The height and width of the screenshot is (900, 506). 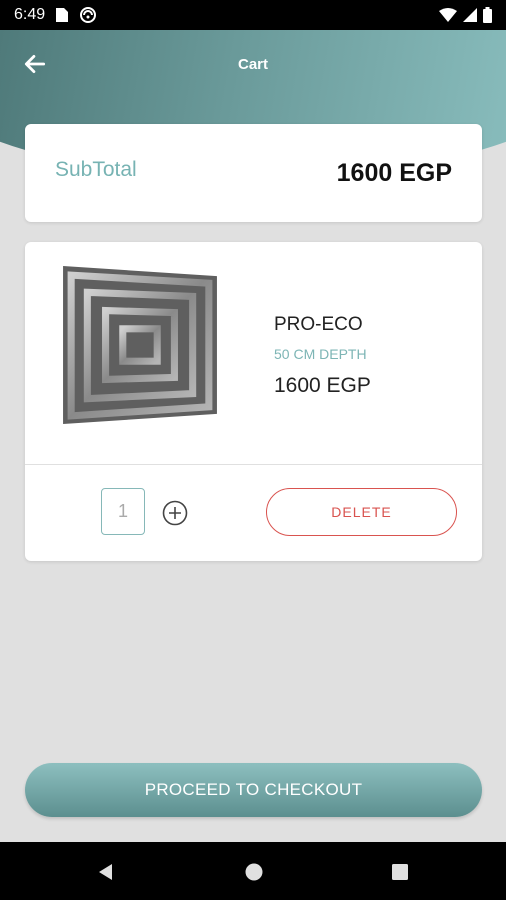 What do you see at coordinates (253, 15) in the screenshot?
I see `status-bar: 6:49` at bounding box center [253, 15].